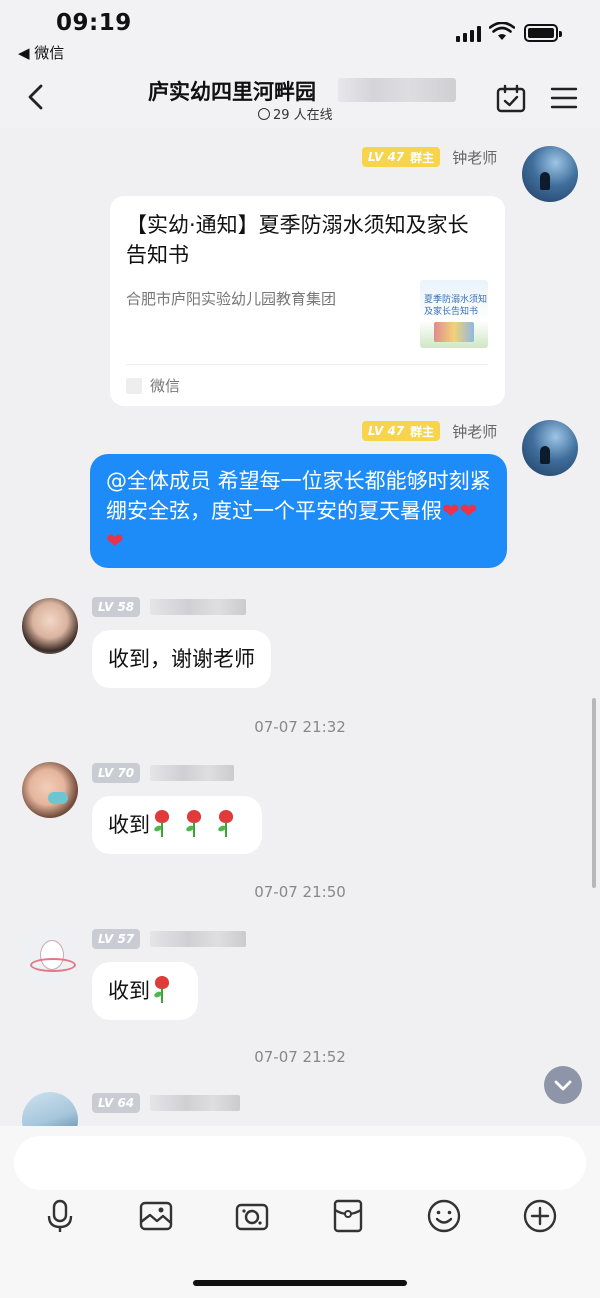 The width and height of the screenshot is (600, 1298). What do you see at coordinates (300, 1163) in the screenshot?
I see `message-input` at bounding box center [300, 1163].